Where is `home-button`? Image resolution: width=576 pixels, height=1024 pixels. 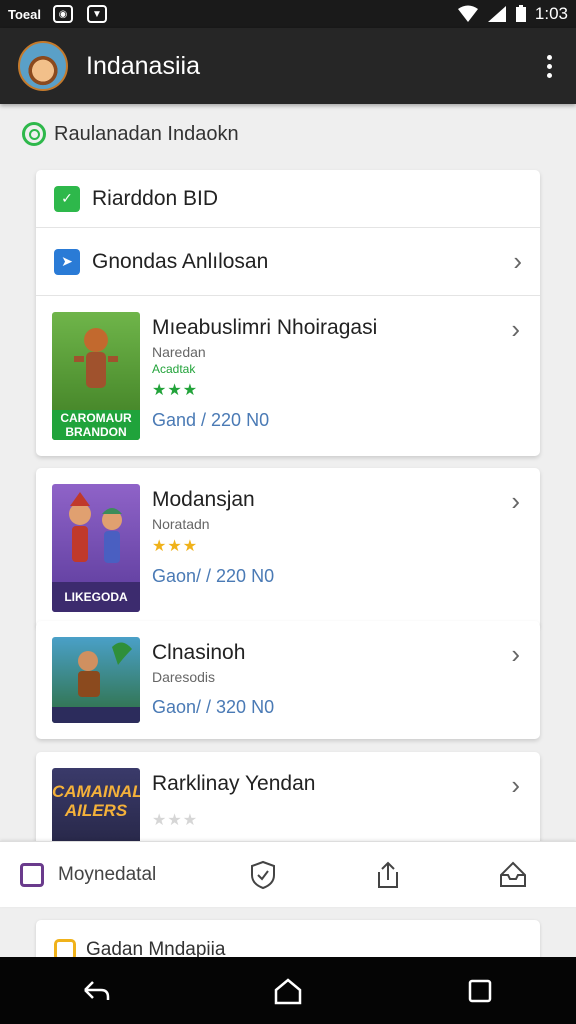 home-button is located at coordinates (288, 991).